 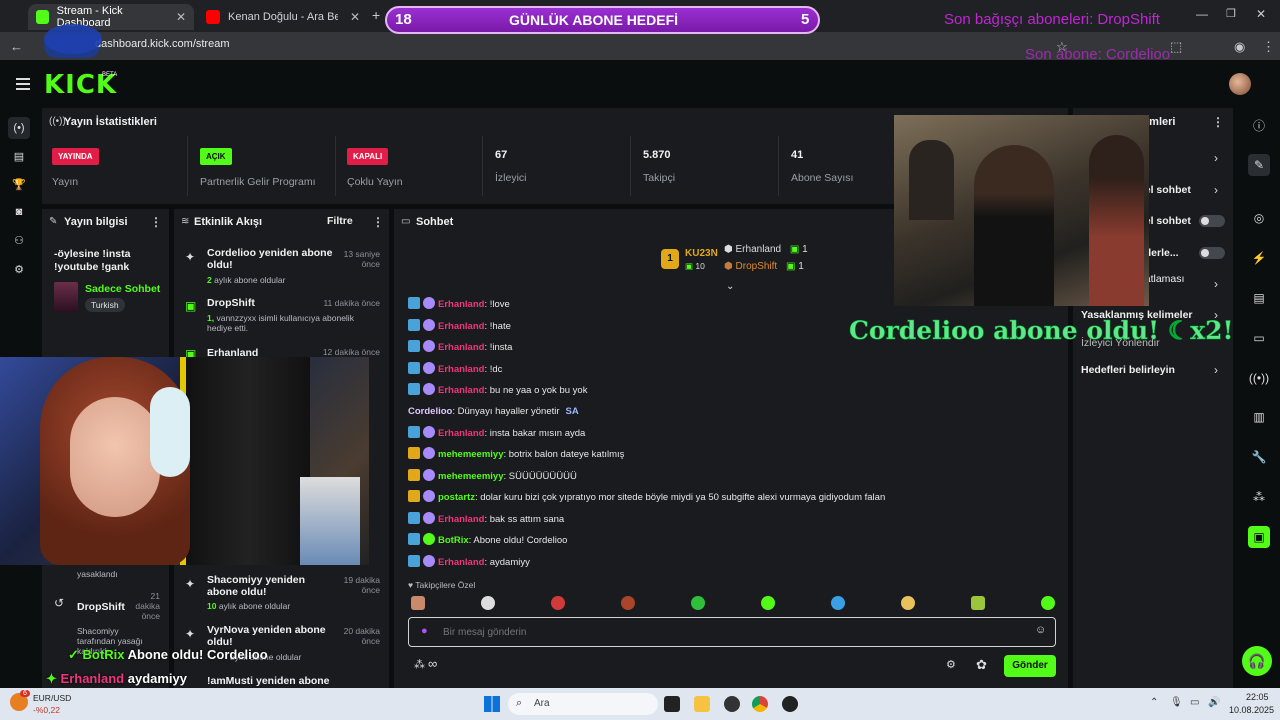 I want to click on chat-tools-icon: ⁂, so click(x=419, y=664).